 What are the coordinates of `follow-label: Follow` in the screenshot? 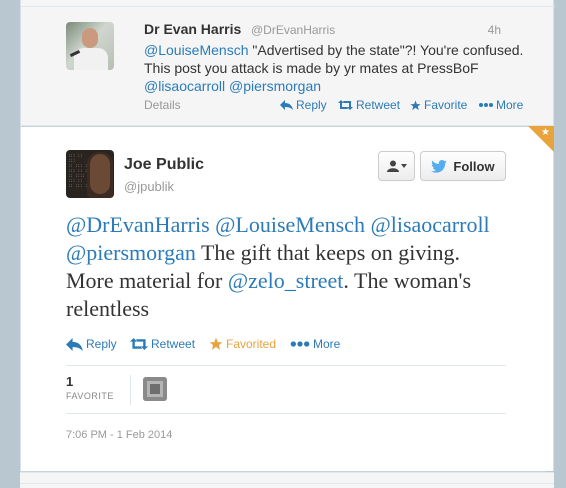 It's located at (474, 166).